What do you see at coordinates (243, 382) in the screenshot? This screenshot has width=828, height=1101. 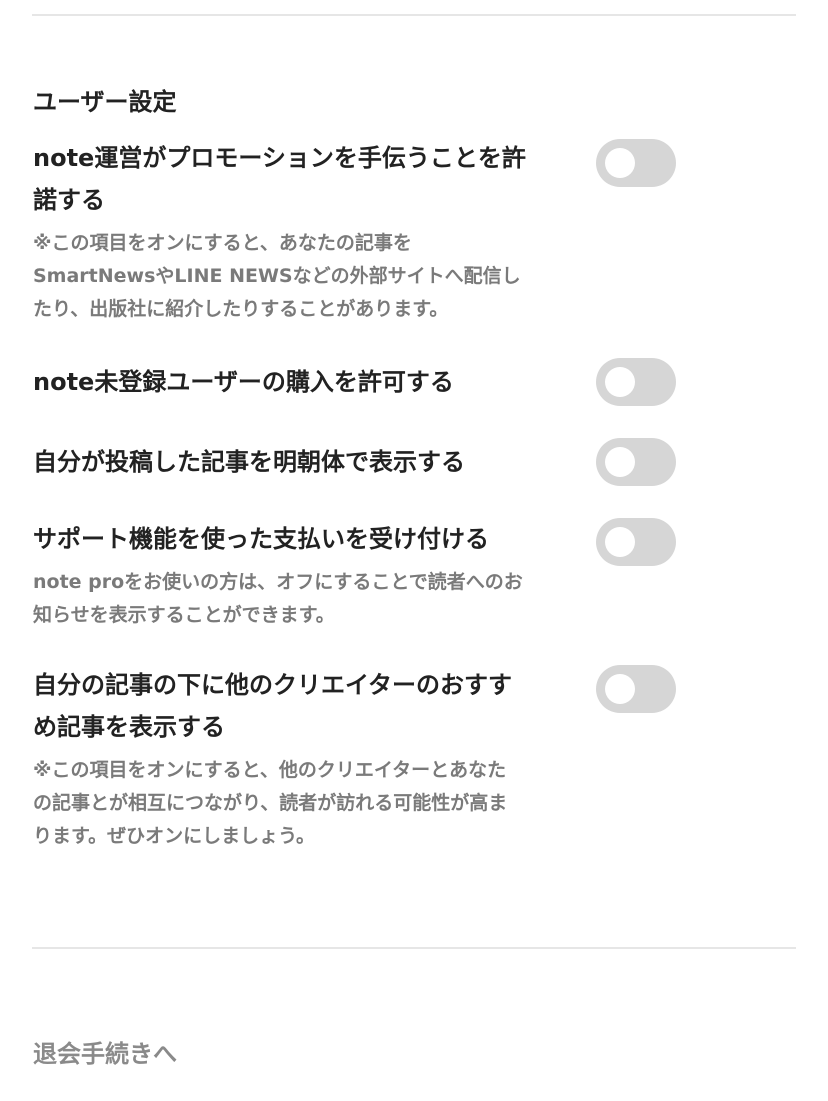 I see `setting-label-line: note未登録ユーザーの購入を許可する` at bounding box center [243, 382].